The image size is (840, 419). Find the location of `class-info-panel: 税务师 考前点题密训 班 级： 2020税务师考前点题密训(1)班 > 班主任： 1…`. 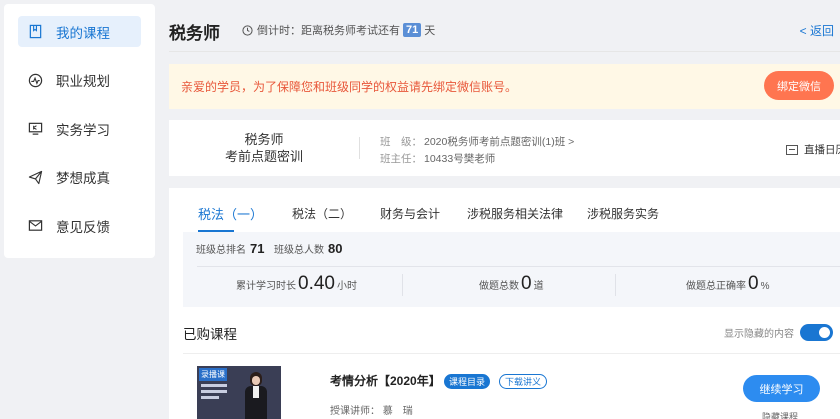

class-info-panel: 税务师 考前点题密训 班 级： 2020税务师考前点题密训(1)班 > 班主任： 1… is located at coordinates (504, 148).